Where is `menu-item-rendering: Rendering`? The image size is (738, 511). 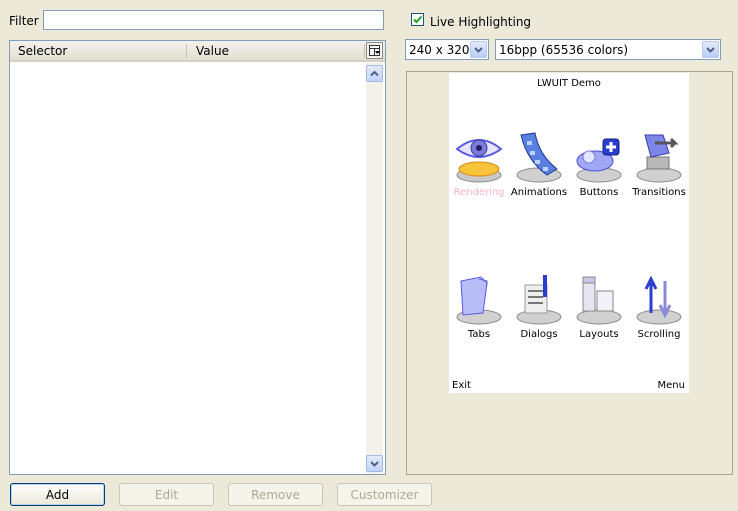
menu-item-rendering: Rendering is located at coordinates (479, 167).